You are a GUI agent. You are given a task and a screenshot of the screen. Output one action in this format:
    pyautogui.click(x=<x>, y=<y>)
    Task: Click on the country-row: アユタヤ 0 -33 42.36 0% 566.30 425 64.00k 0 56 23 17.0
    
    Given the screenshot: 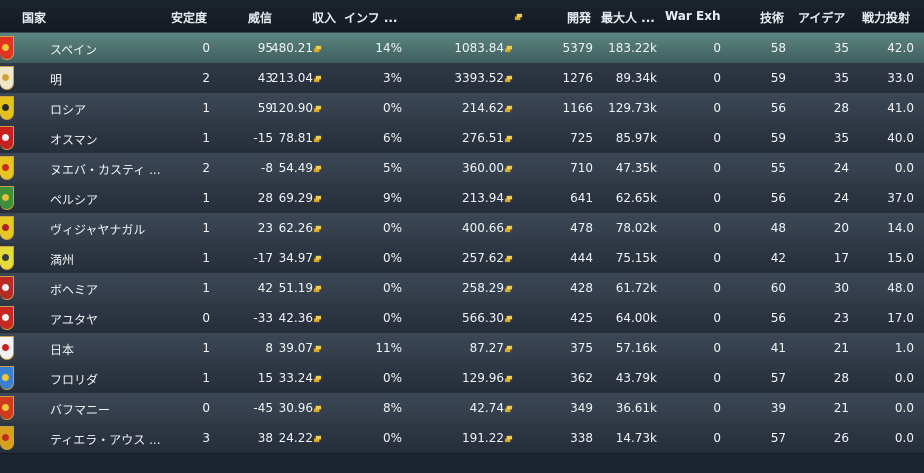 What is the action you would take?
    pyautogui.click(x=462, y=318)
    